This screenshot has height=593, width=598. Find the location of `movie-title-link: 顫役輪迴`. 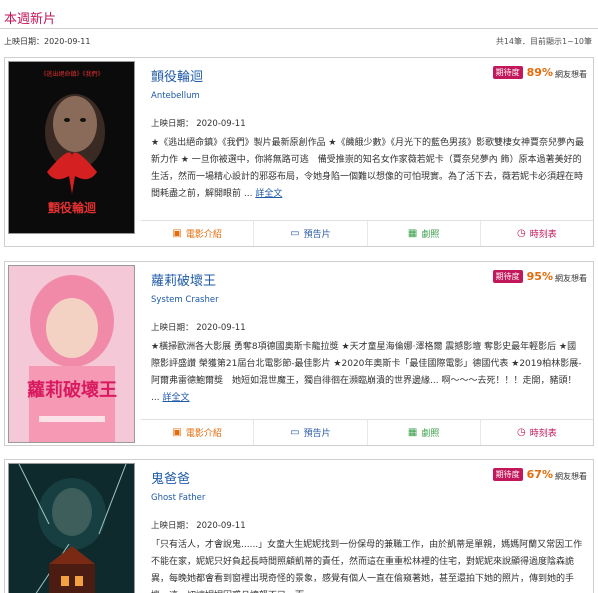

movie-title-link: 顫役輪迴 is located at coordinates (368, 75).